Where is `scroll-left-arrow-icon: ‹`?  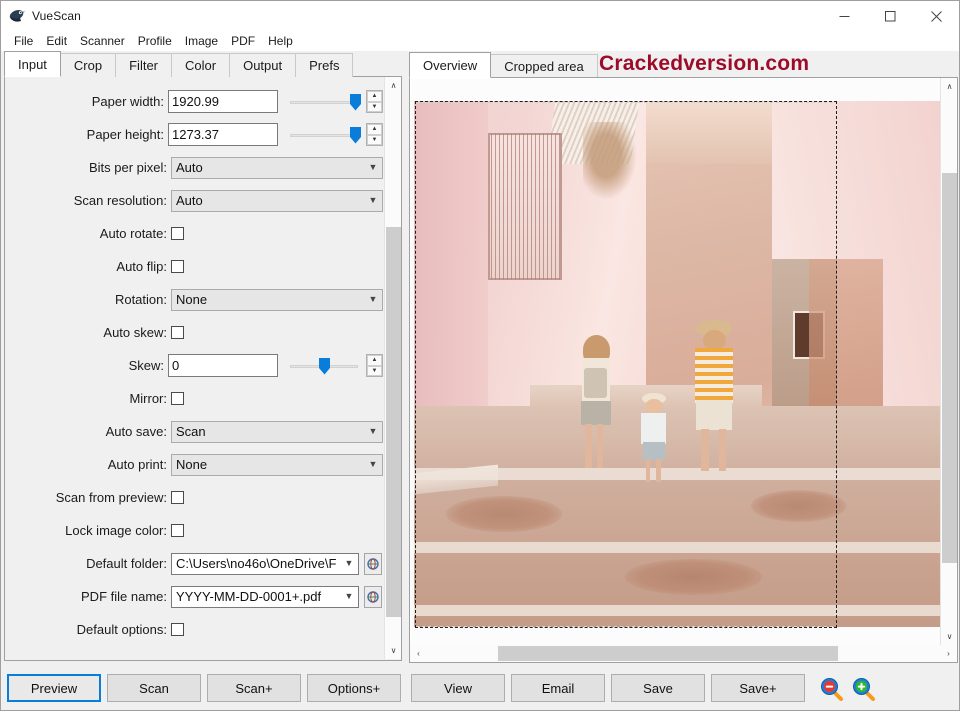
scroll-left-arrow-icon: ‹ is located at coordinates (418, 653).